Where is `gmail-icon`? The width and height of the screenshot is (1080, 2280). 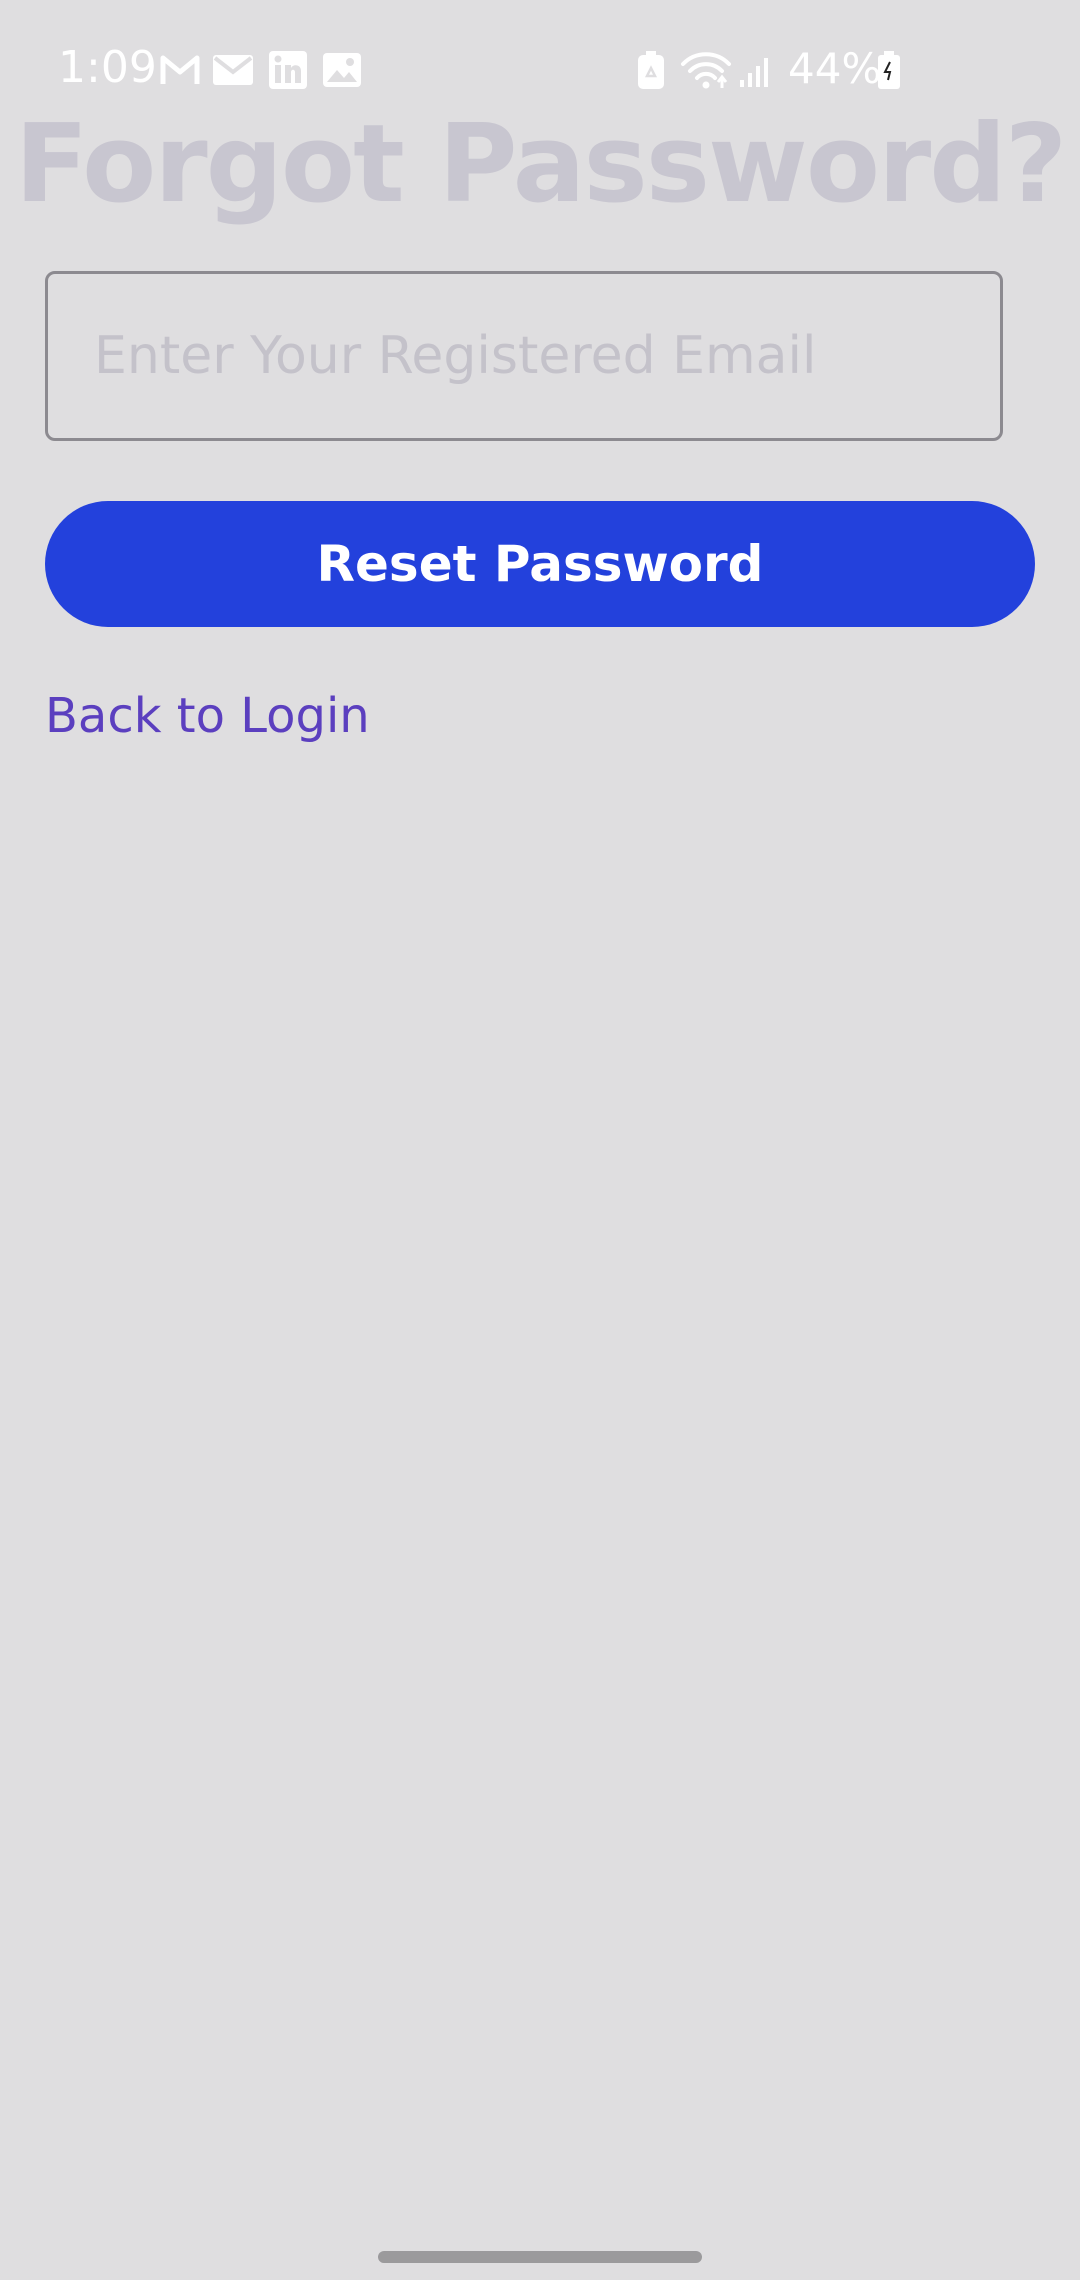 gmail-icon is located at coordinates (180, 70).